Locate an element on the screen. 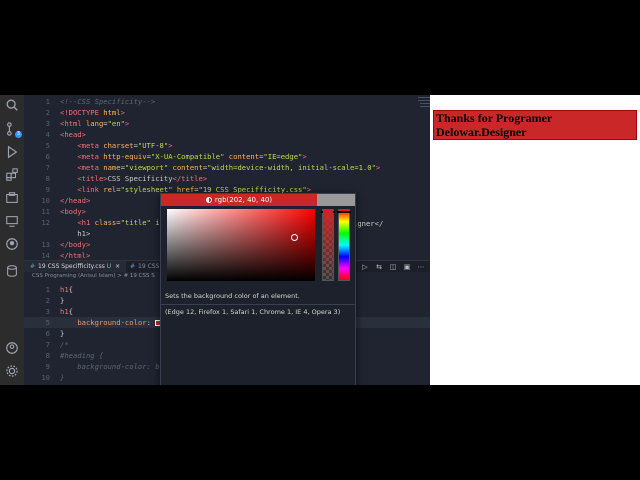  code-token: </head> is located at coordinates (75, 200).